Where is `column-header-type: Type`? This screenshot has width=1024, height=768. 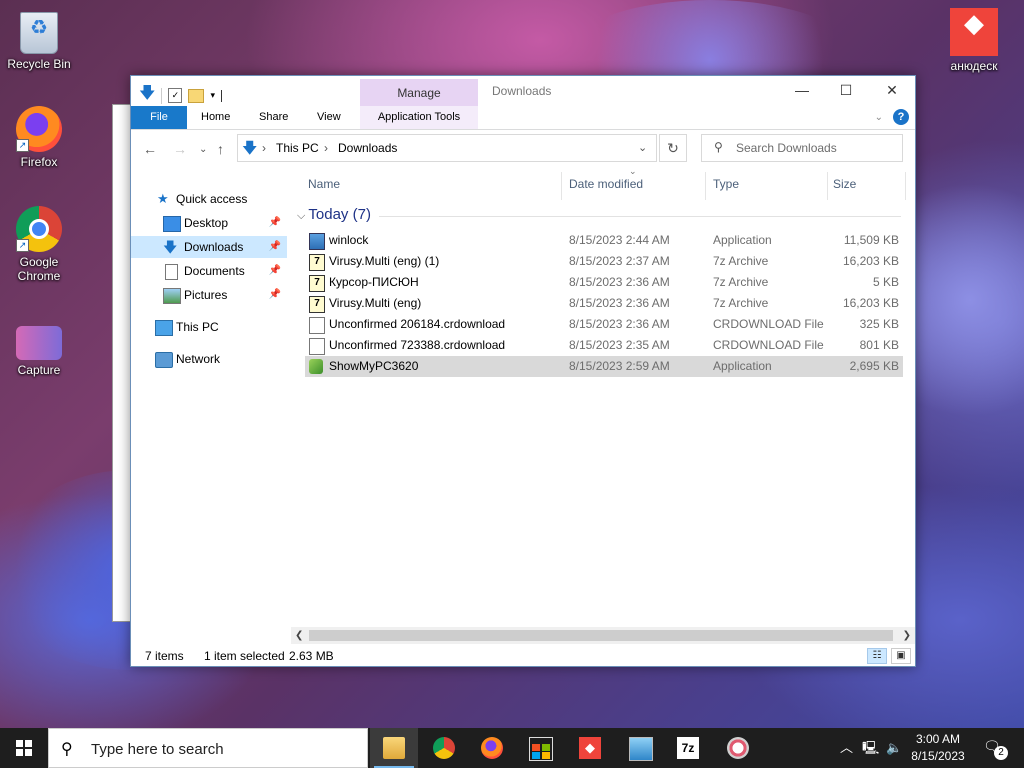
column-header-type: Type is located at coordinates (726, 186).